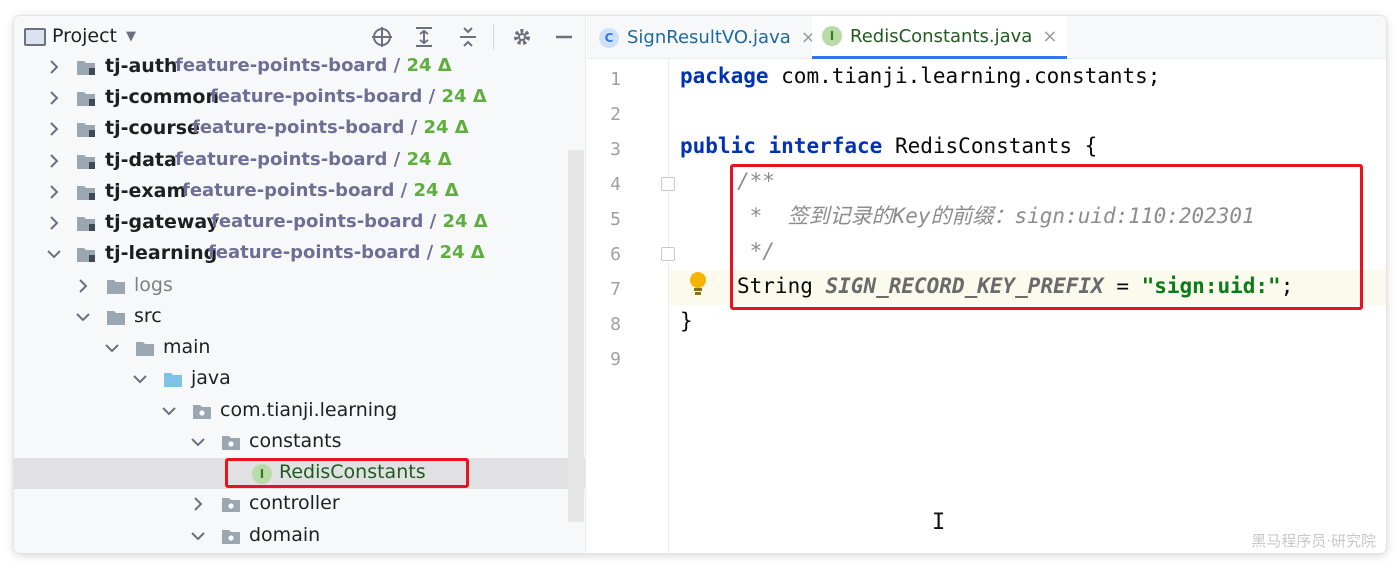 Image resolution: width=1400 pixels, height=569 pixels. I want to click on line-number: 4, so click(615, 184).